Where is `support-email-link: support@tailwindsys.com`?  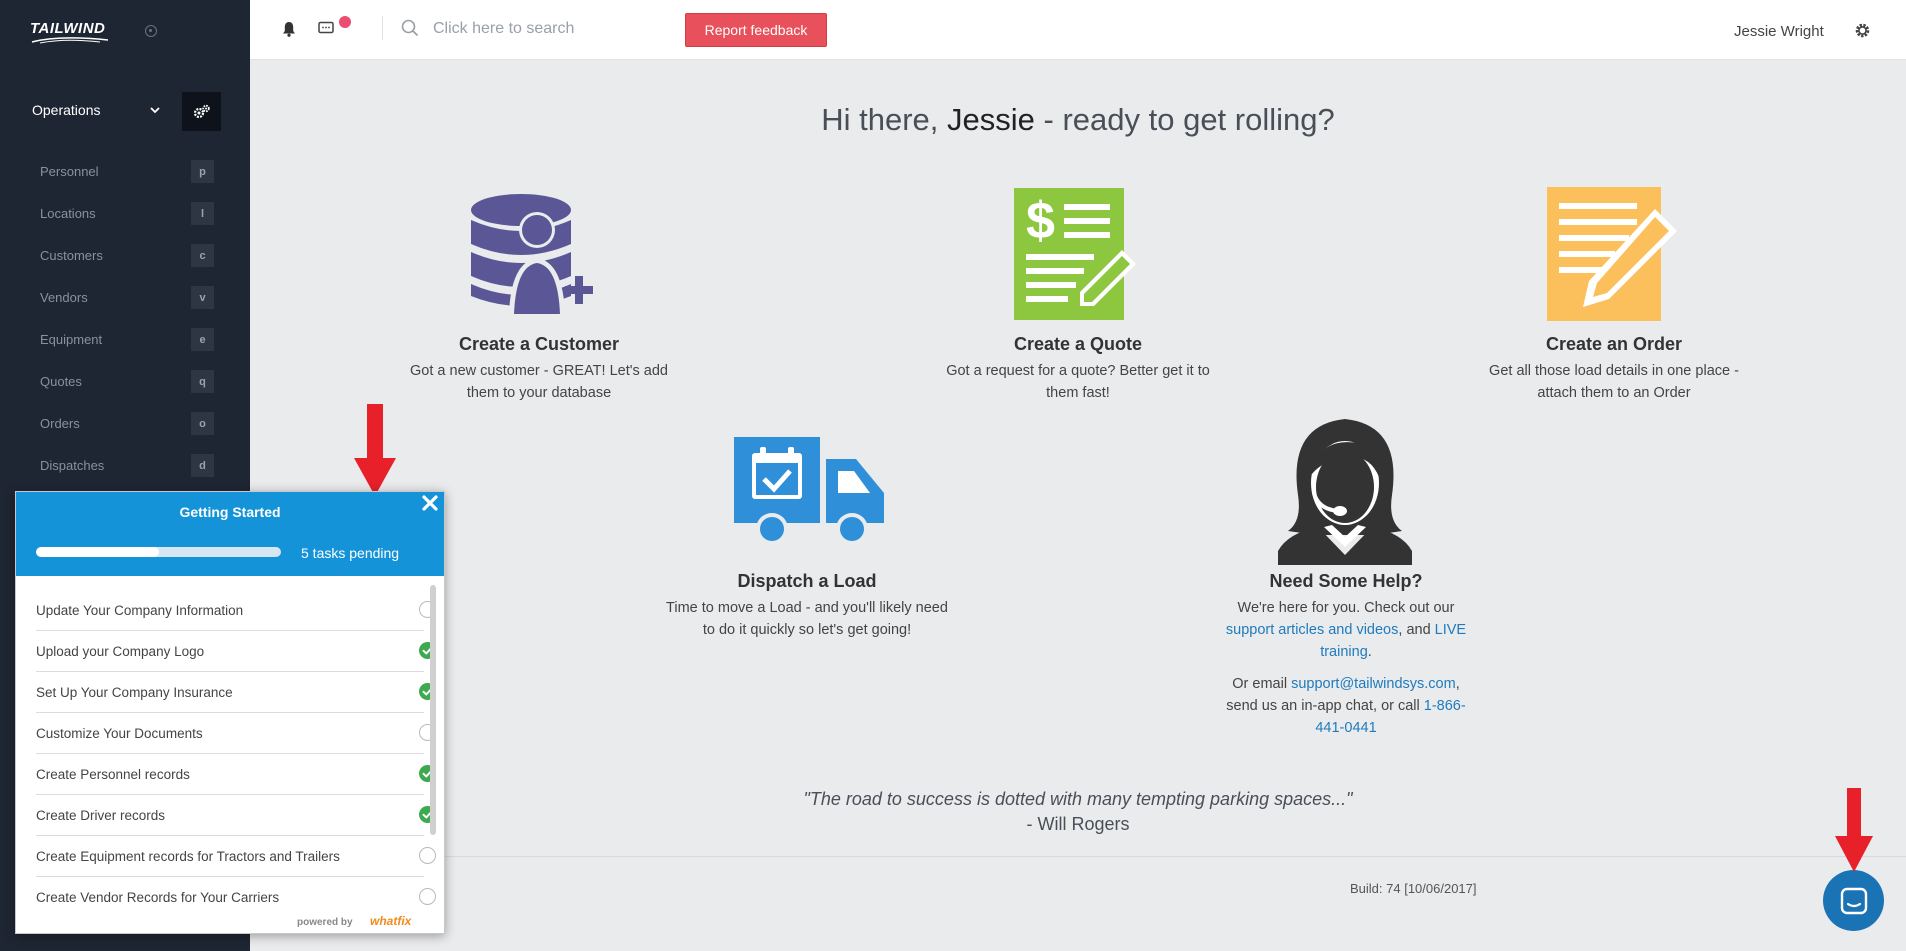
support-email-link: support@tailwindsys.com is located at coordinates (1373, 684).